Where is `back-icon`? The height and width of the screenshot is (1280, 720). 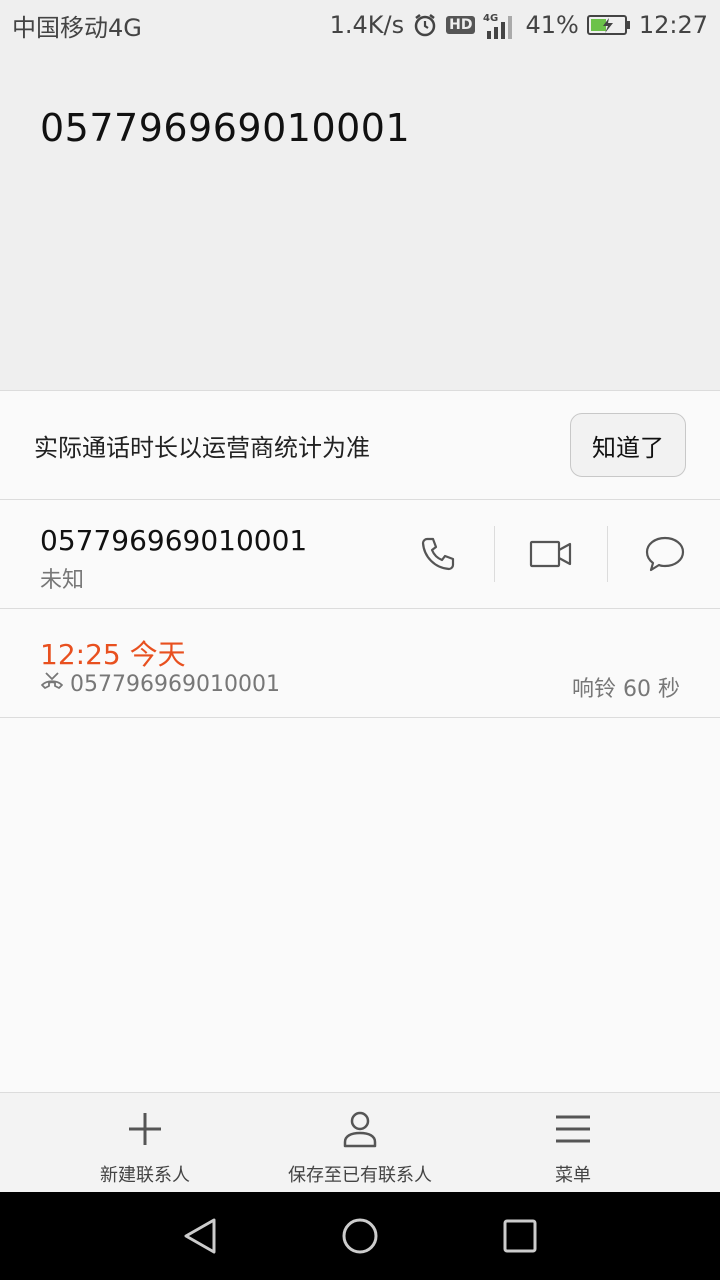
back-icon is located at coordinates (200, 1236).